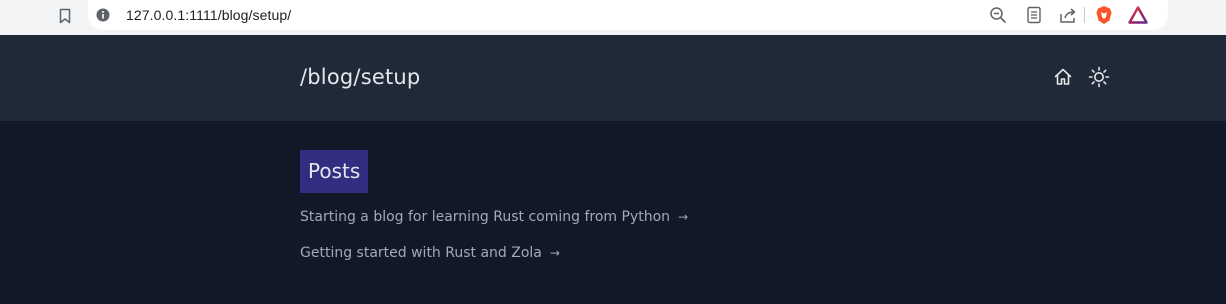  What do you see at coordinates (65, 16) in the screenshot?
I see `bookmark-icon` at bounding box center [65, 16].